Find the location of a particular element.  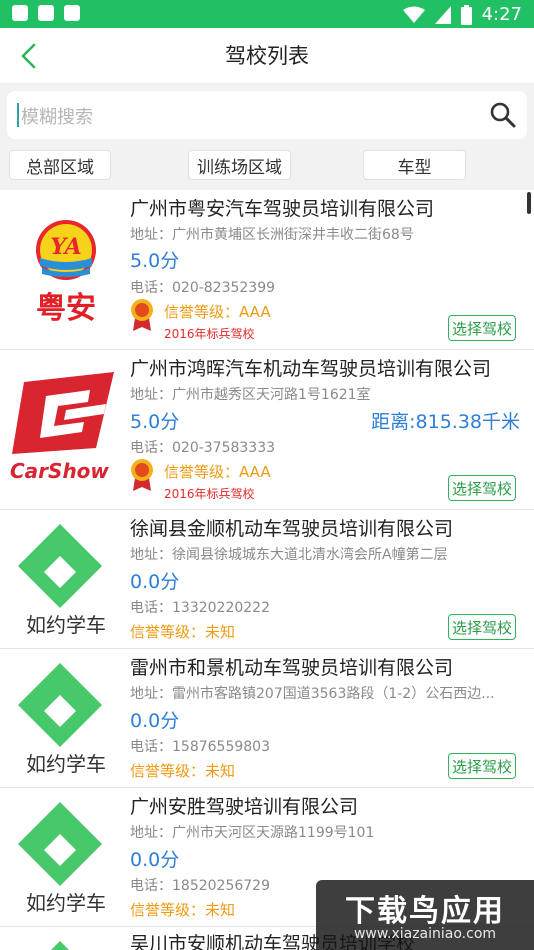

battery-icon is located at coordinates (466, 14).